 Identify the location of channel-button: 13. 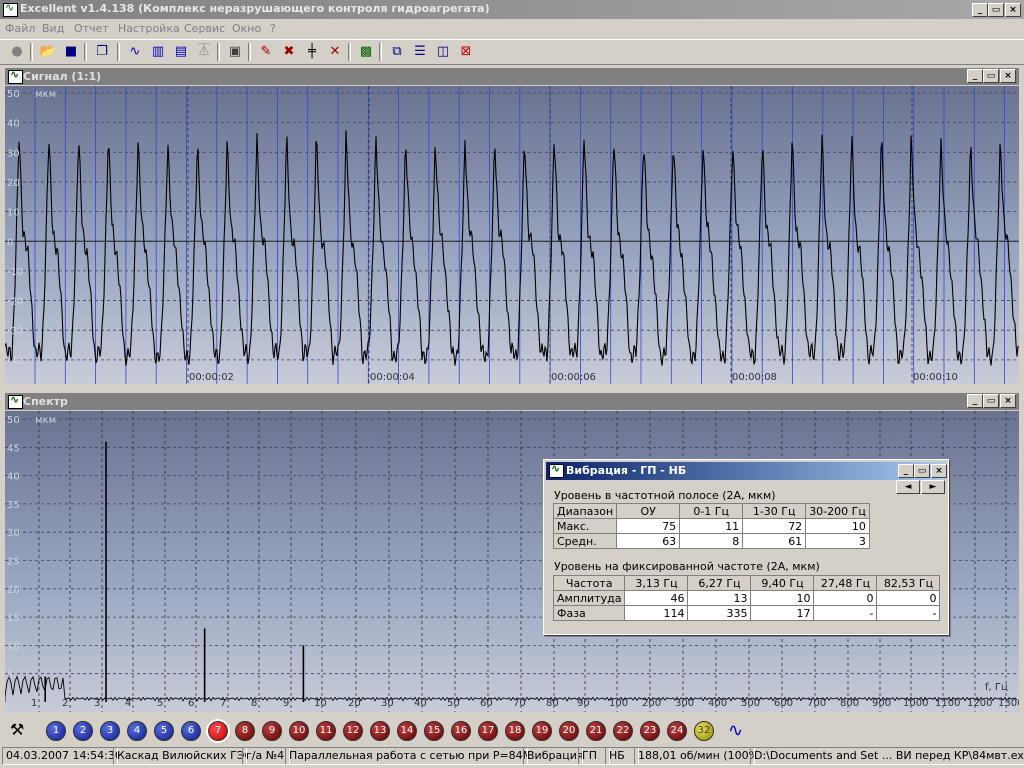
(380, 731).